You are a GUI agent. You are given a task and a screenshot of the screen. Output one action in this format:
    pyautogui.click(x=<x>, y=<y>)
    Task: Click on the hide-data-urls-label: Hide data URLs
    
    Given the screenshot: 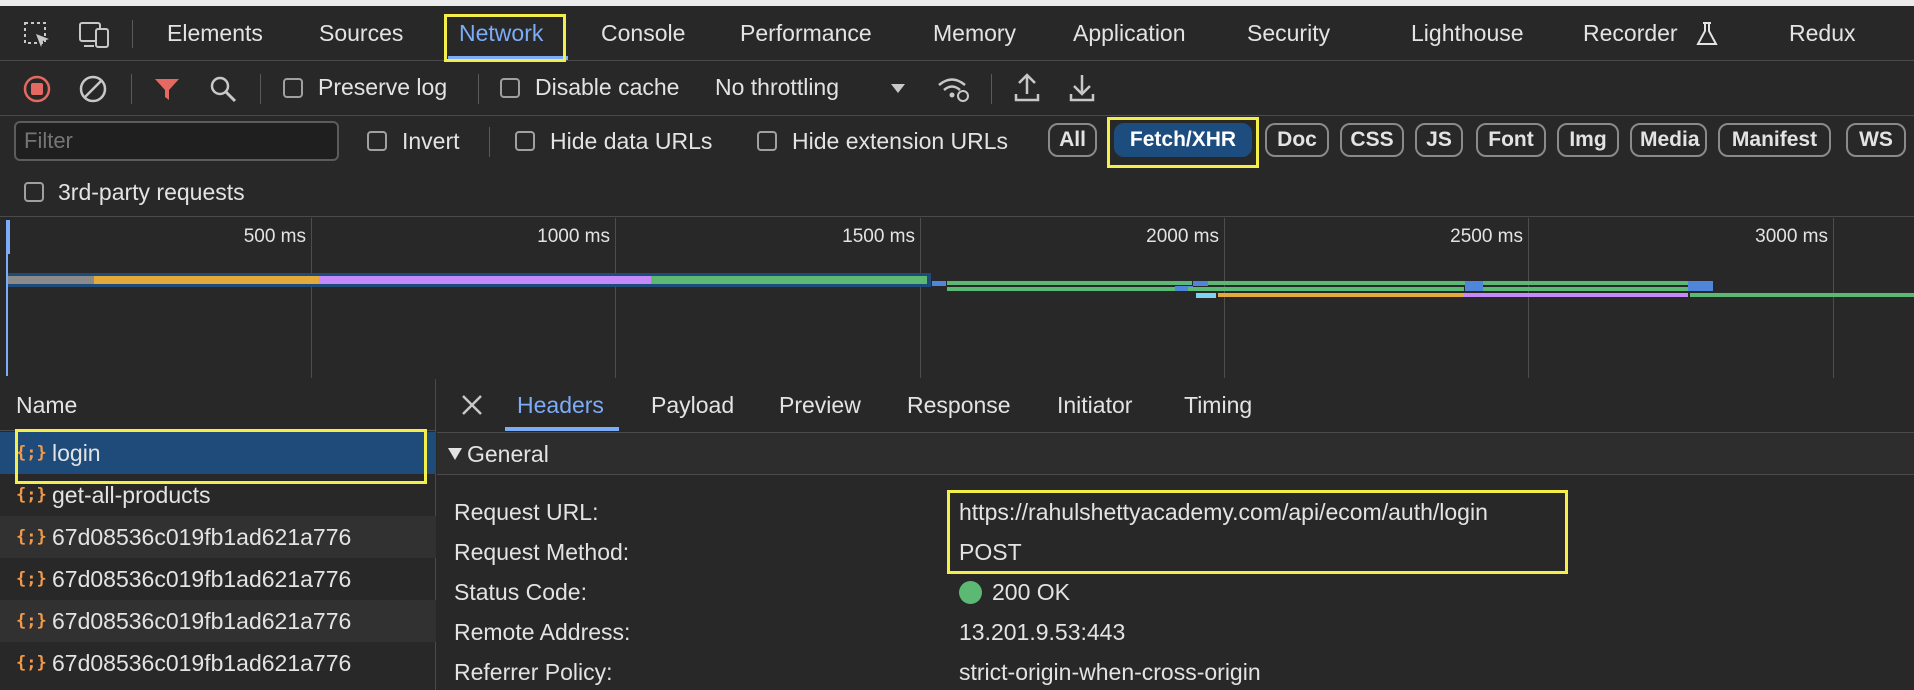 What is the action you would take?
    pyautogui.click(x=631, y=141)
    